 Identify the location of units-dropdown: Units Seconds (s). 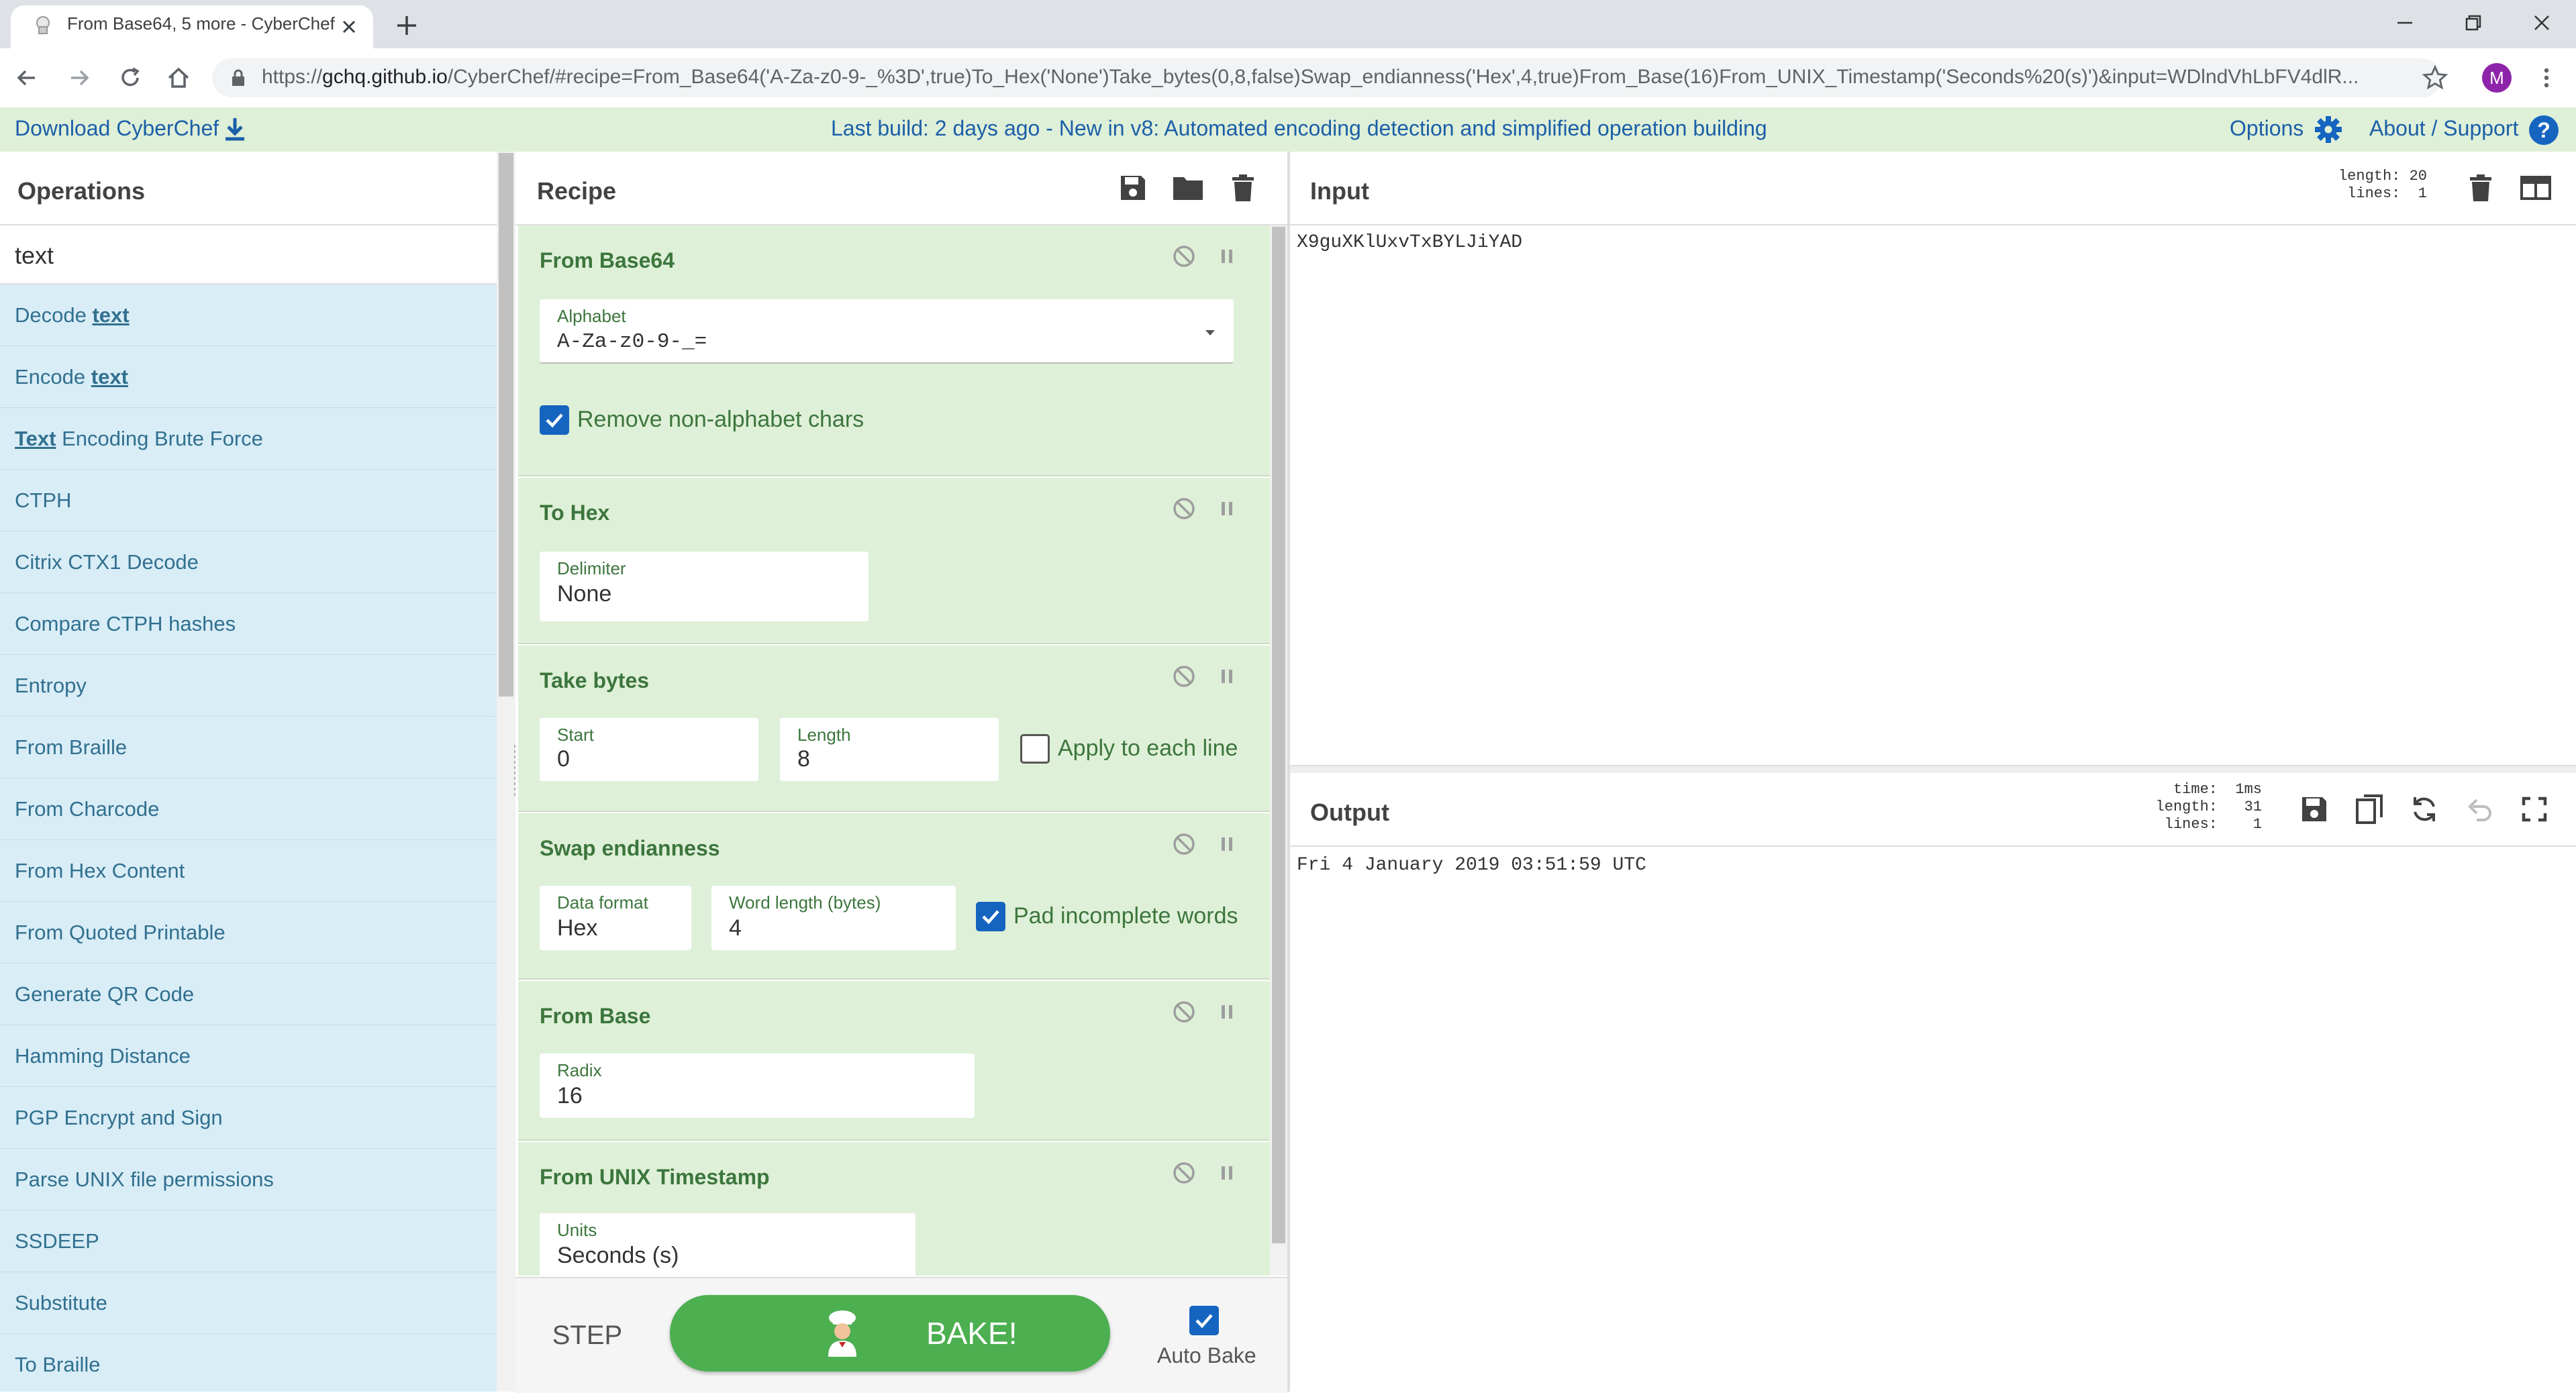
(727, 1244).